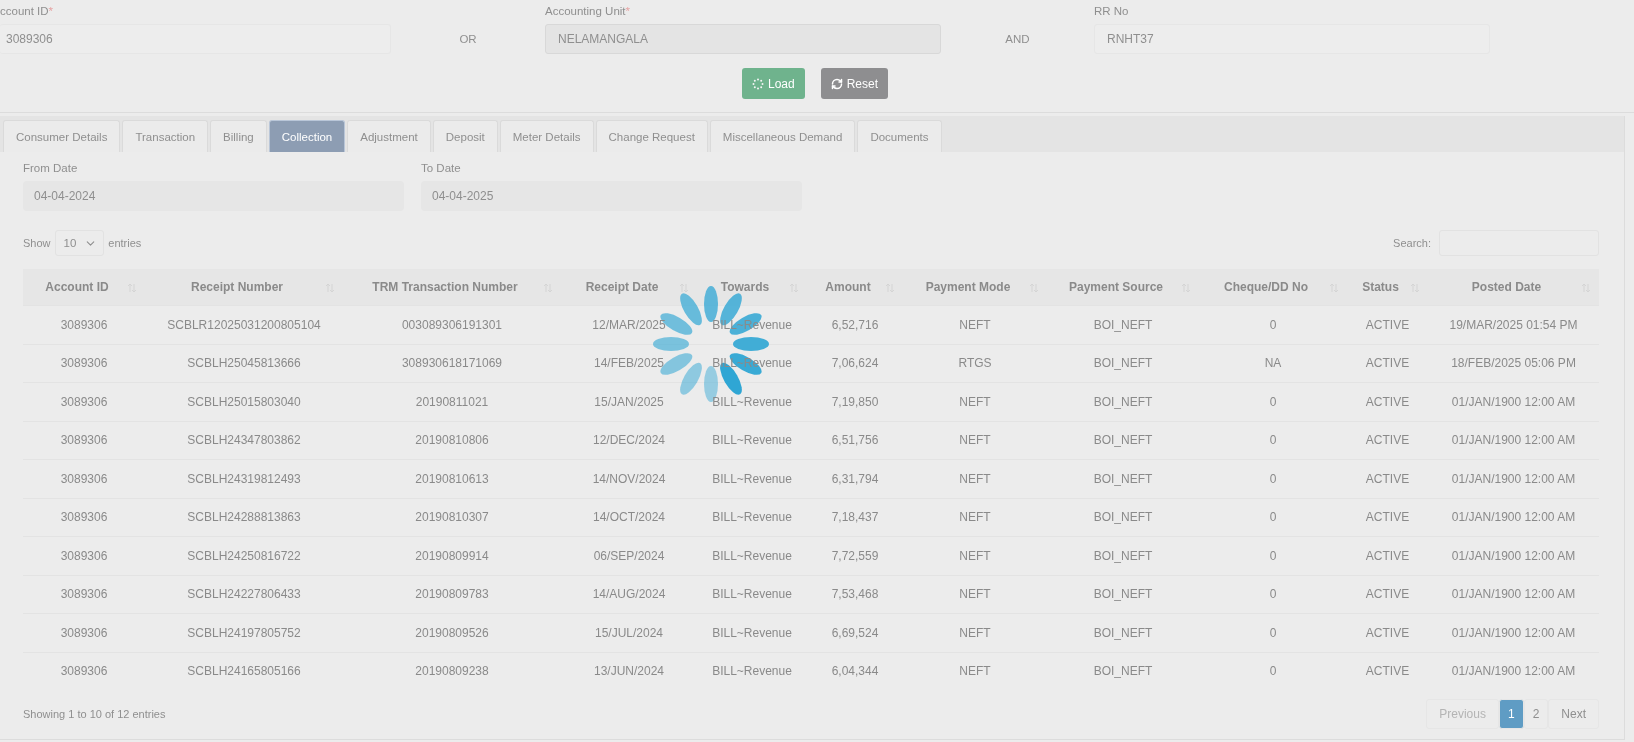 This screenshot has height=742, width=1634. I want to click on table-cell: 15/JUL/2024, so click(629, 632).